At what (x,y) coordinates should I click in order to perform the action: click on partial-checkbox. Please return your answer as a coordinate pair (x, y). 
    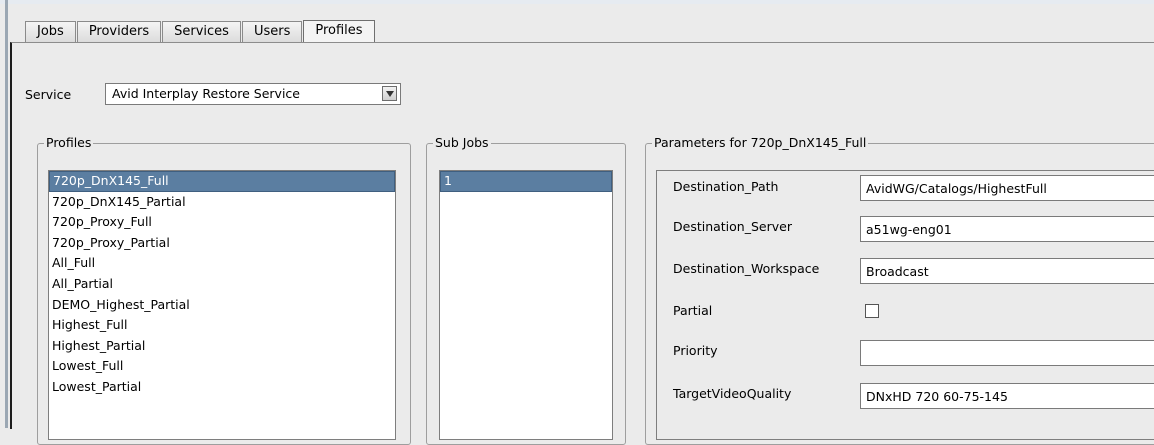
    Looking at the image, I should click on (872, 311).